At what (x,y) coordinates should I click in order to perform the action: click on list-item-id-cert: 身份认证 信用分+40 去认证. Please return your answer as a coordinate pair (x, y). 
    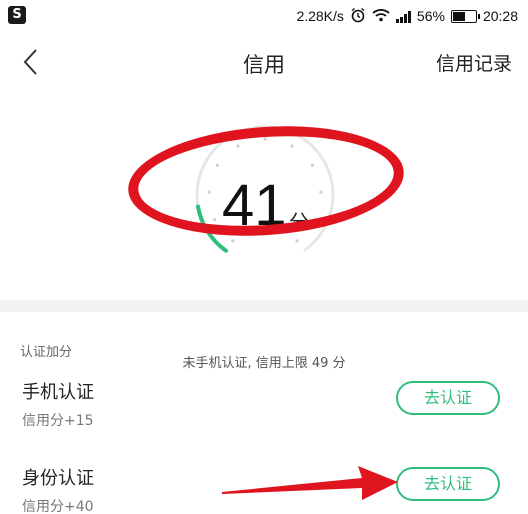
    Looking at the image, I should click on (264, 483).